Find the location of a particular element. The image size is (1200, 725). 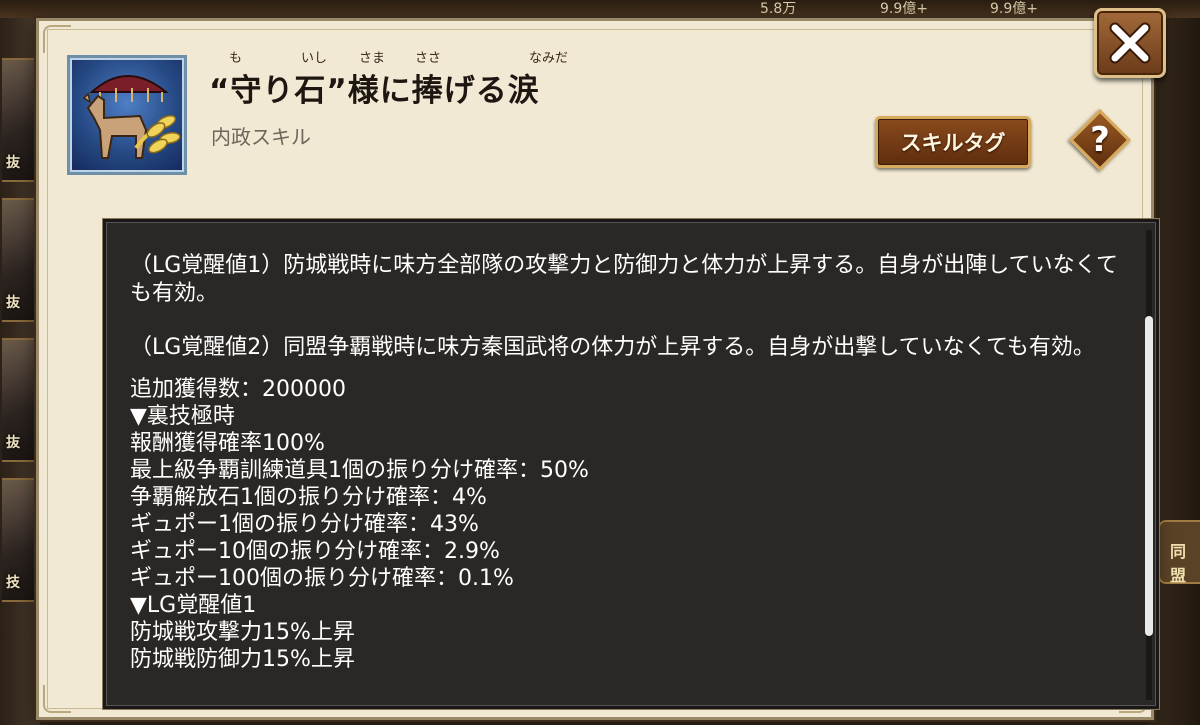

description-line: 争覇解放石1個の振り分け確率：4% is located at coordinates (308, 497).